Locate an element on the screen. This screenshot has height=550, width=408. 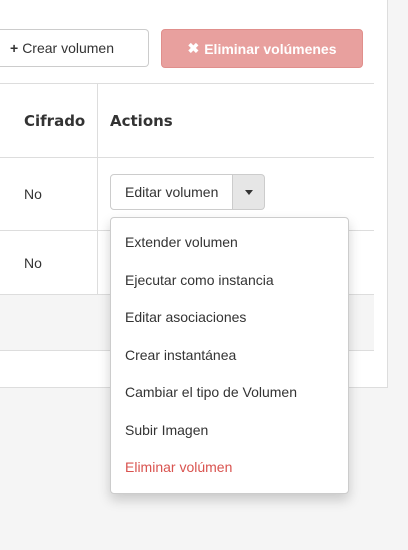
menu-item-delete-volume: Eliminar volúmen is located at coordinates (229, 468).